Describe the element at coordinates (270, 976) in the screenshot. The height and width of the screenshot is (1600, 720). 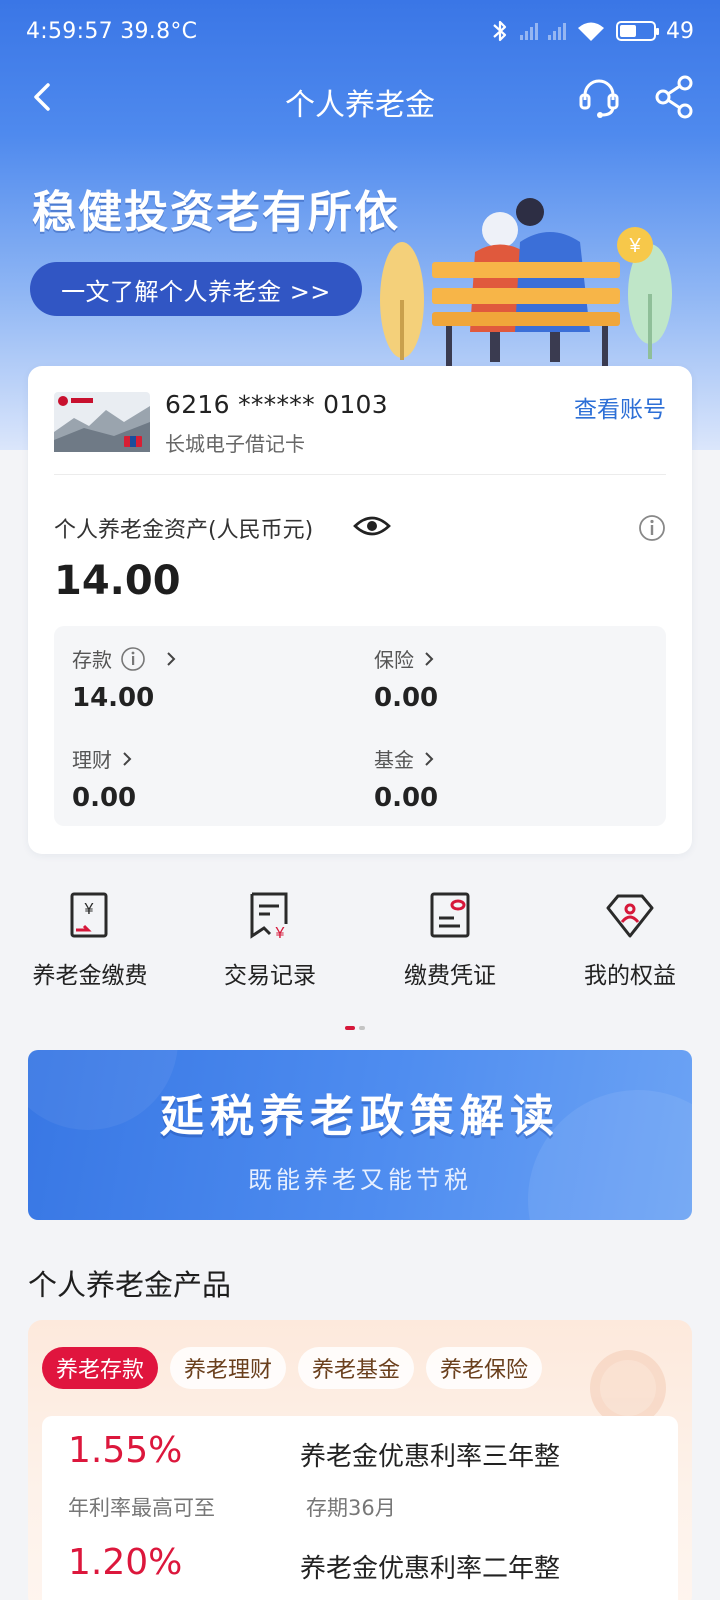
I see `quick-action-label: 交易记录` at that location.